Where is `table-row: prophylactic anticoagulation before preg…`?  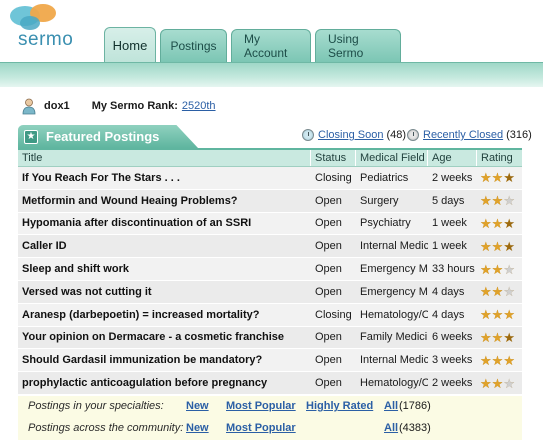
table-row: prophylactic anticoagulation before preg… is located at coordinates (270, 383).